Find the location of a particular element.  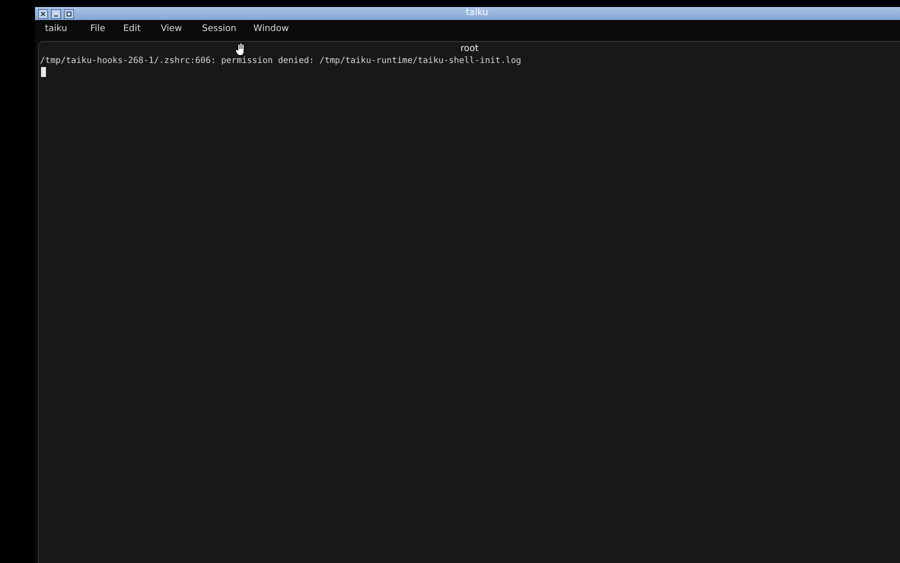

menu-item: Session is located at coordinates (219, 30).